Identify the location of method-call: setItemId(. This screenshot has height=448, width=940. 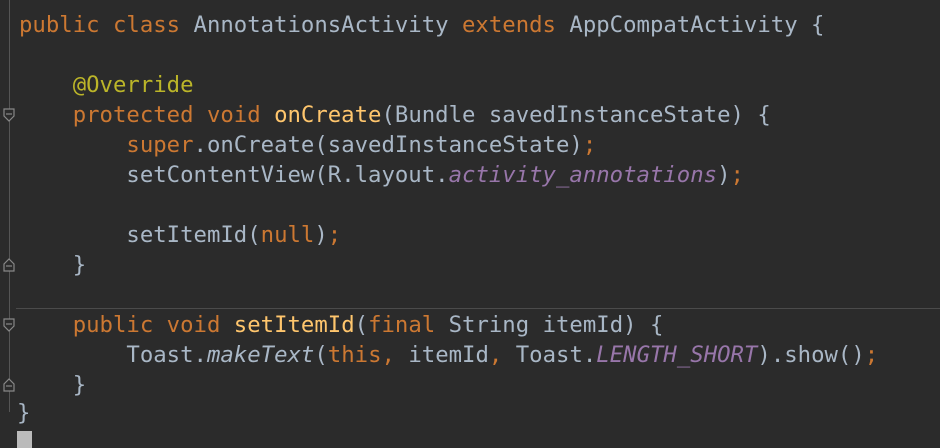
(193, 235).